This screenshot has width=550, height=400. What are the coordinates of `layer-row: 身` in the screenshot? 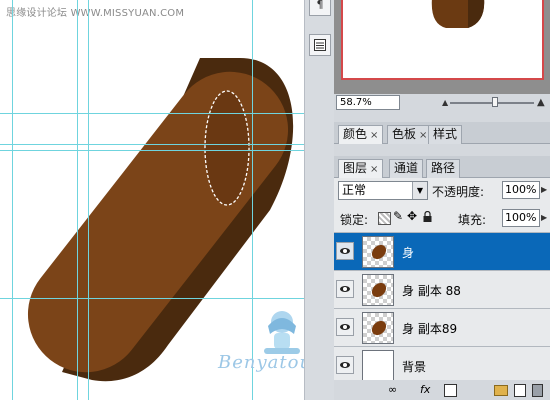 It's located at (442, 251).